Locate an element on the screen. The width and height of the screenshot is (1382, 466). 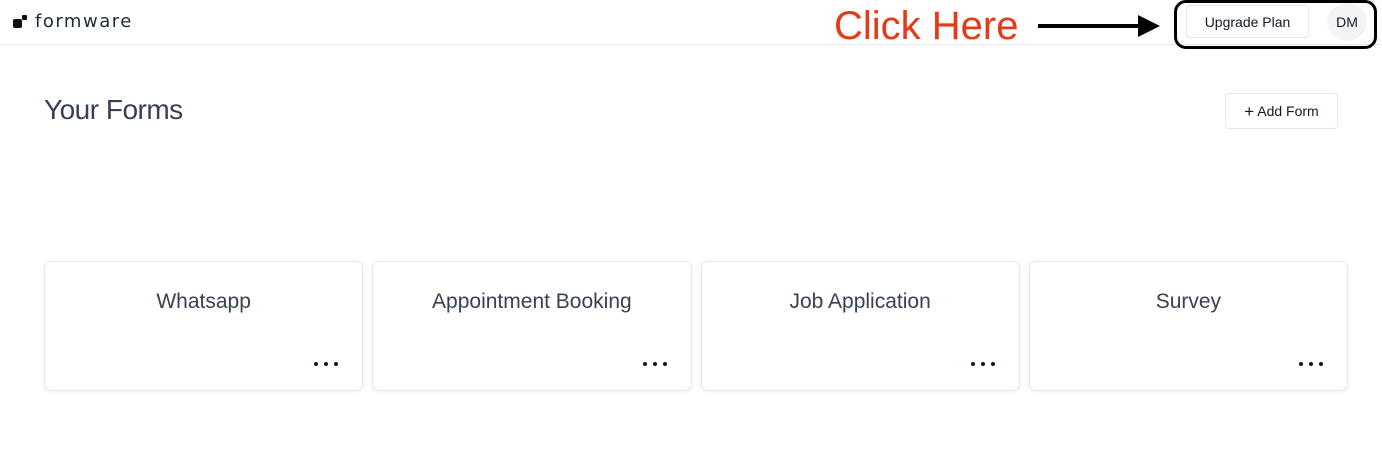
annotation-arrow-icon is located at coordinates (1099, 26).